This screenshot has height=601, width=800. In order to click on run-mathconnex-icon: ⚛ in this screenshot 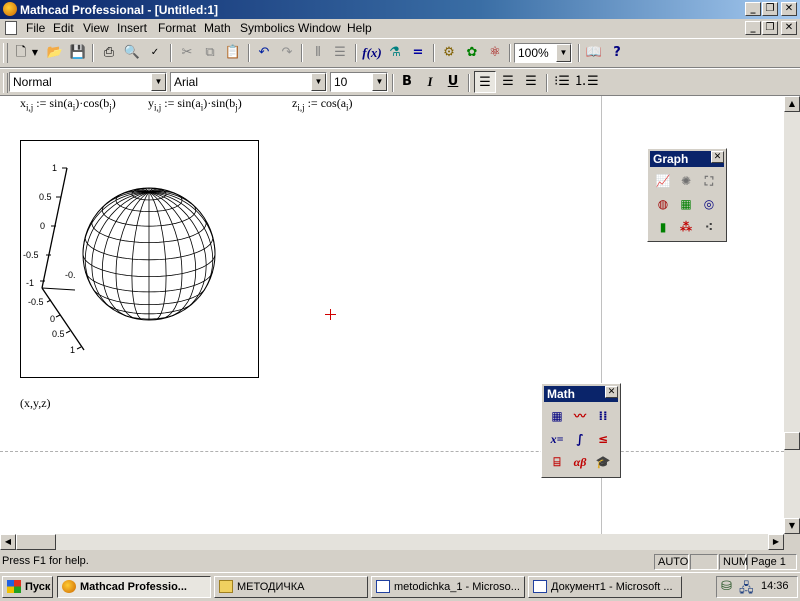, I will do `click(495, 53)`.